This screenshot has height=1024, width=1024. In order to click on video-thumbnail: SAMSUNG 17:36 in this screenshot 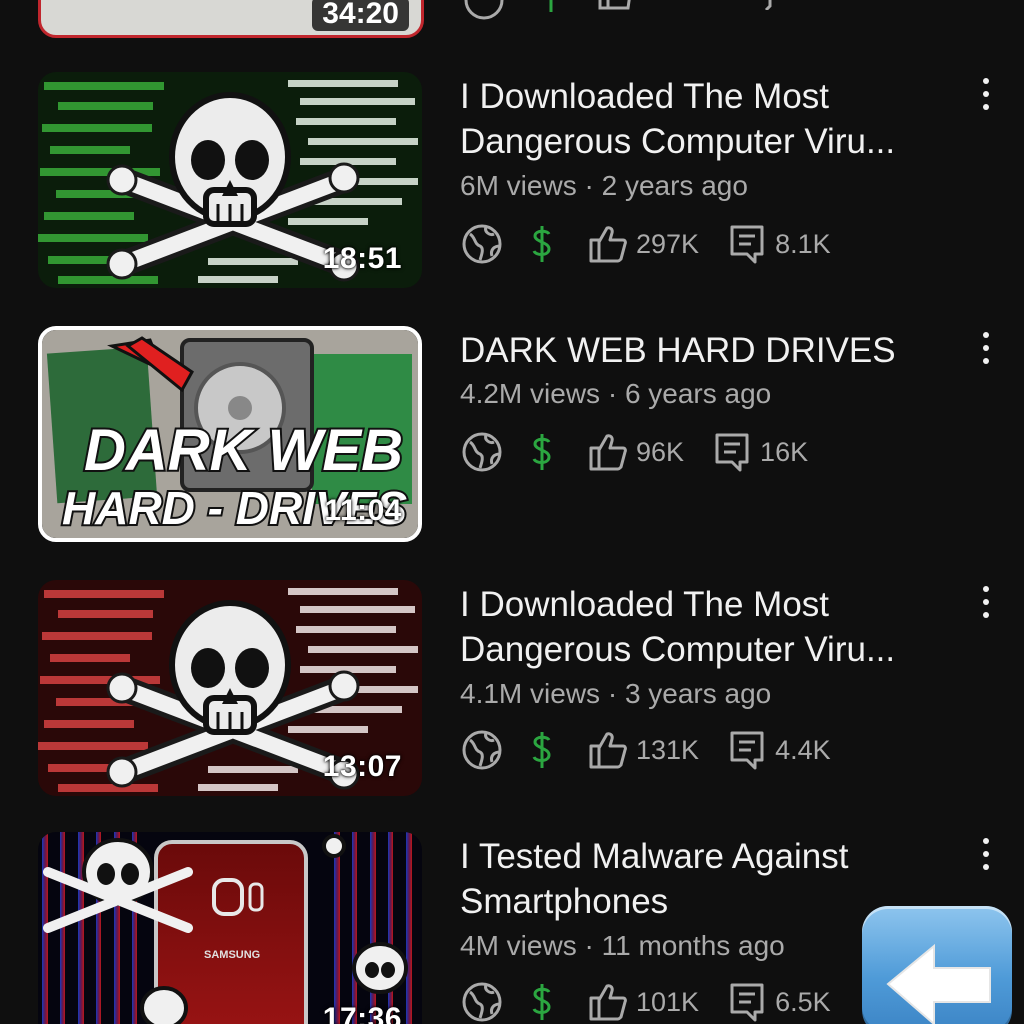, I will do `click(230, 928)`.